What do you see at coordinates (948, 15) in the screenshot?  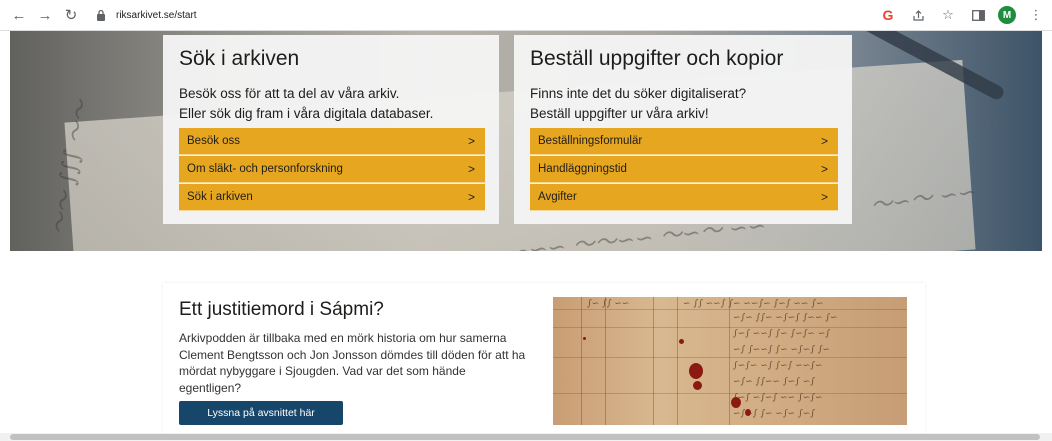 I see `bookmark-star-icon: ☆` at bounding box center [948, 15].